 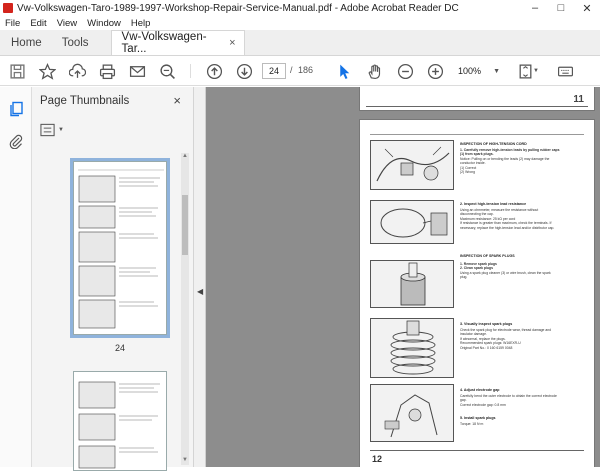 I want to click on tab-bar: Home Tools Vw-Volkswagen-Tar... ×, so click(x=300, y=43).